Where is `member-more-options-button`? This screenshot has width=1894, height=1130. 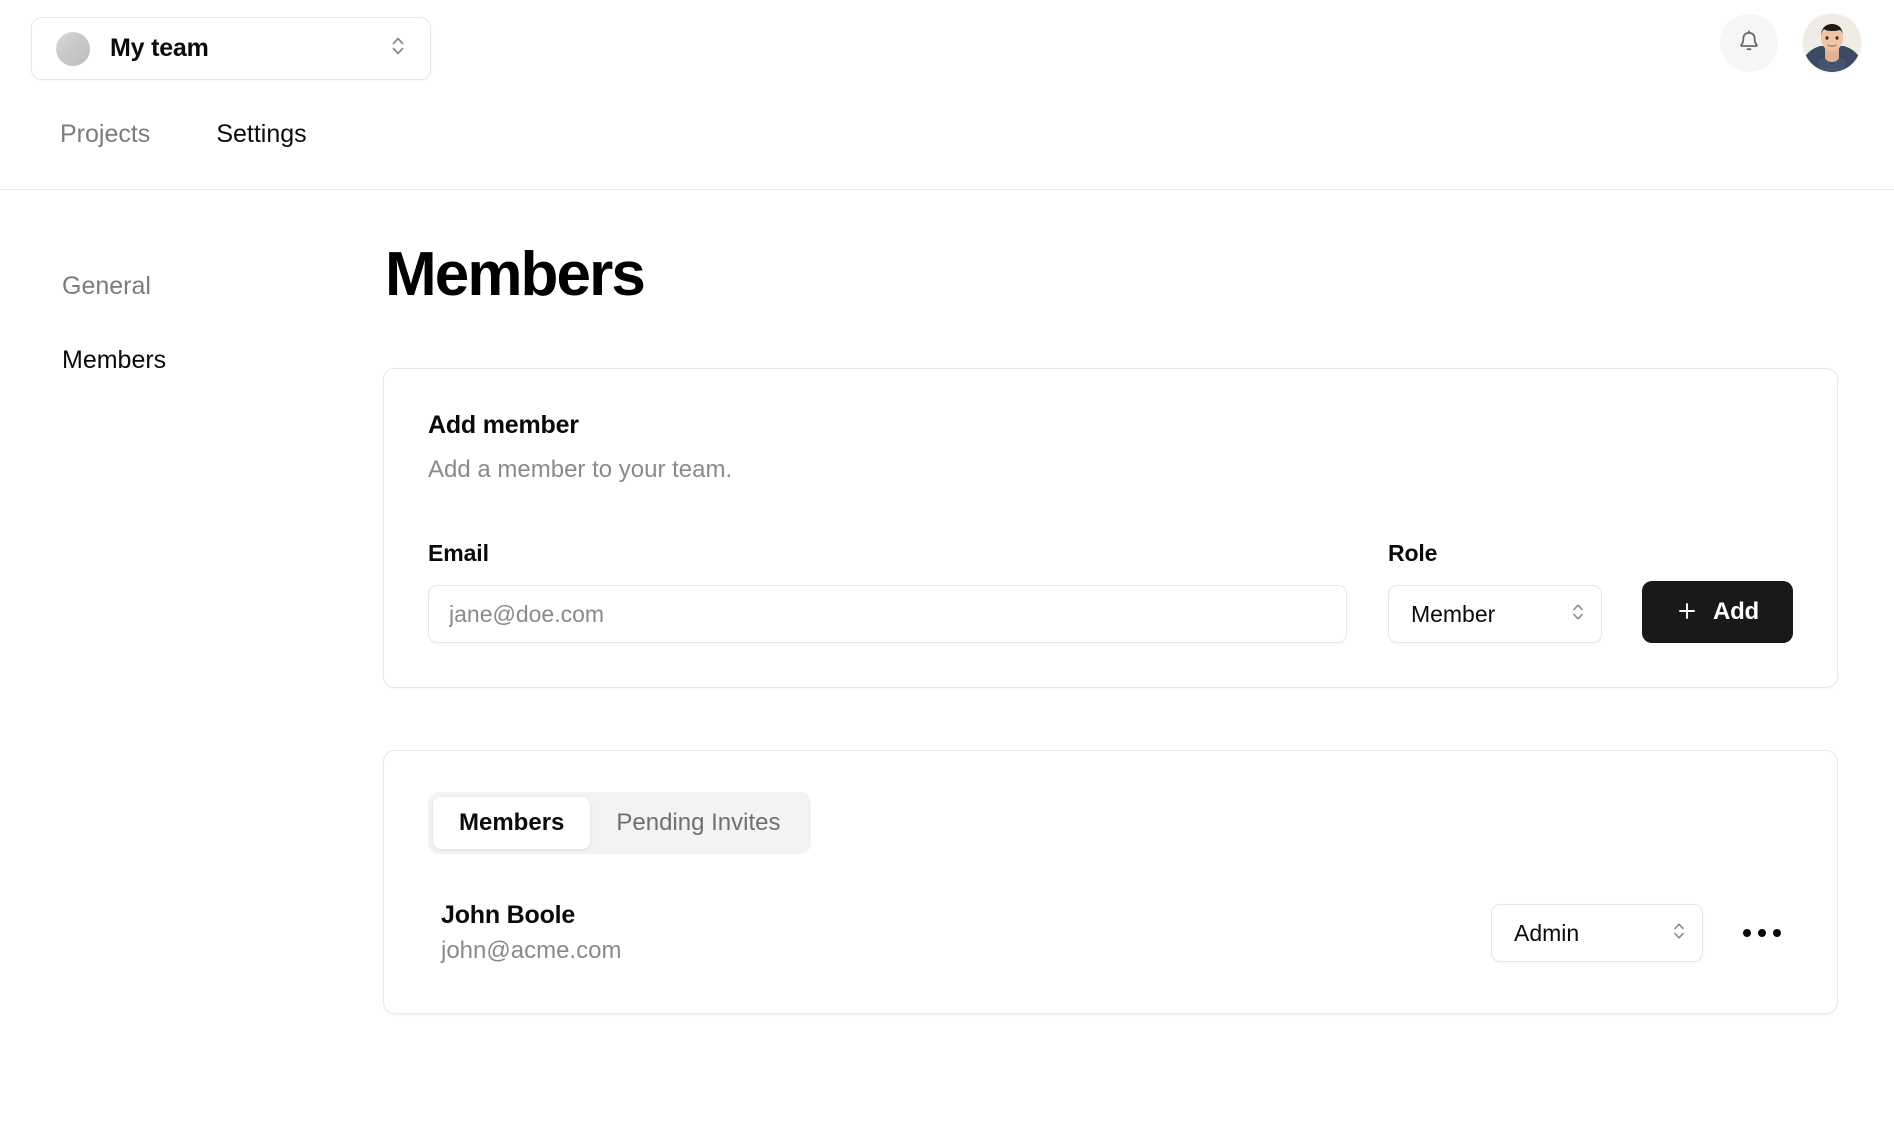
member-more-options-button is located at coordinates (1762, 933).